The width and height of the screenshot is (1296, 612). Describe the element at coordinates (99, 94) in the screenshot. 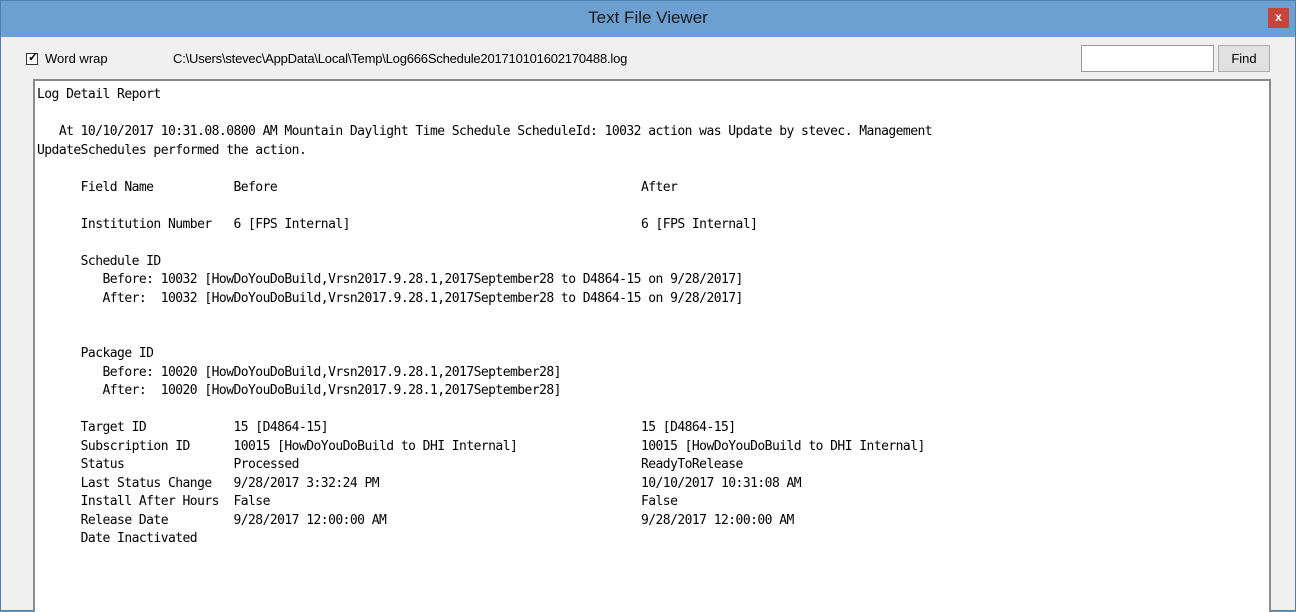

I see `log-line: Log Detail Report` at that location.